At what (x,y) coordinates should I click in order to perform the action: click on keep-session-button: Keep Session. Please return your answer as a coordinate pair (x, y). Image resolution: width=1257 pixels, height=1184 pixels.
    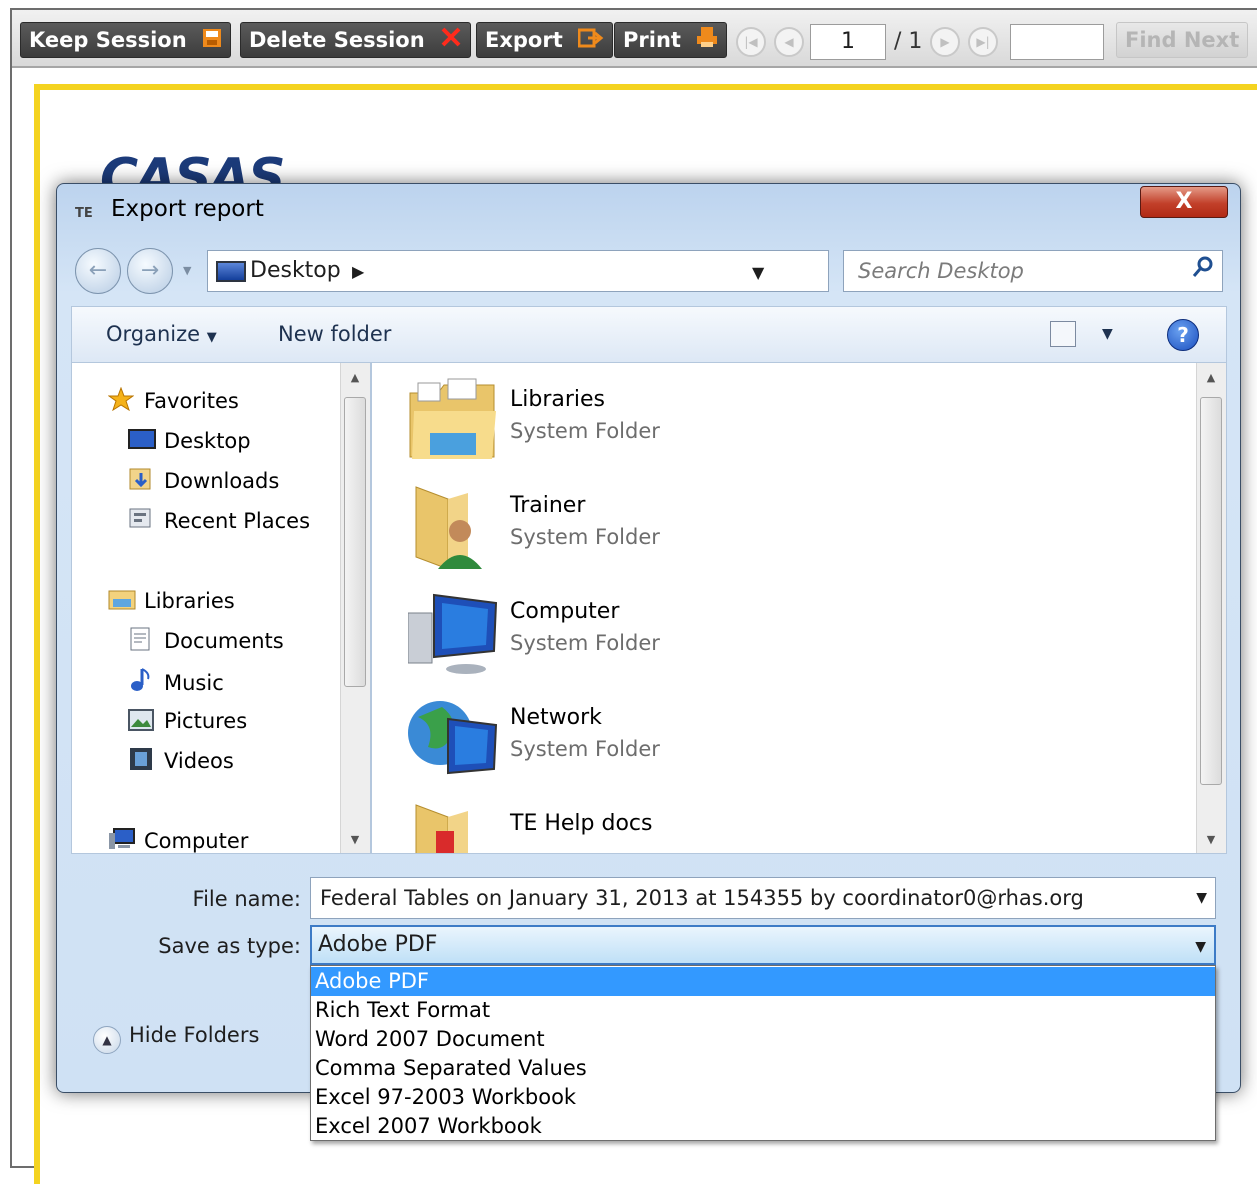
    Looking at the image, I should click on (125, 40).